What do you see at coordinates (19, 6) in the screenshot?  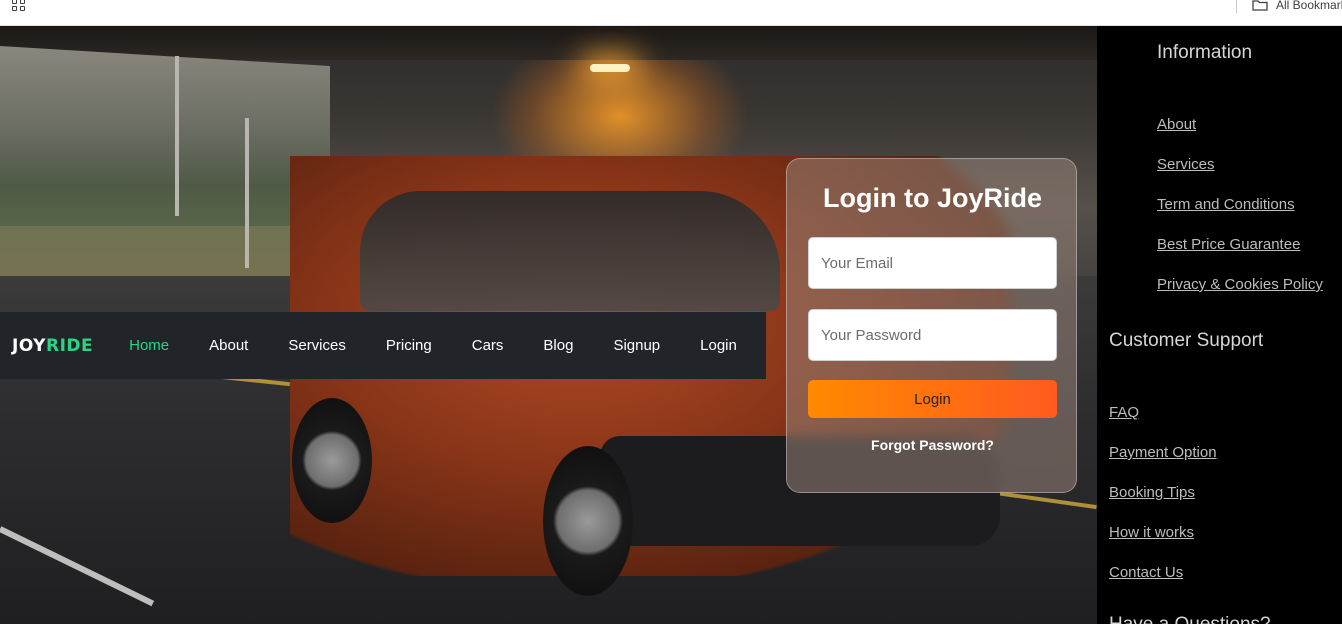 I see `apps-grid-icon` at bounding box center [19, 6].